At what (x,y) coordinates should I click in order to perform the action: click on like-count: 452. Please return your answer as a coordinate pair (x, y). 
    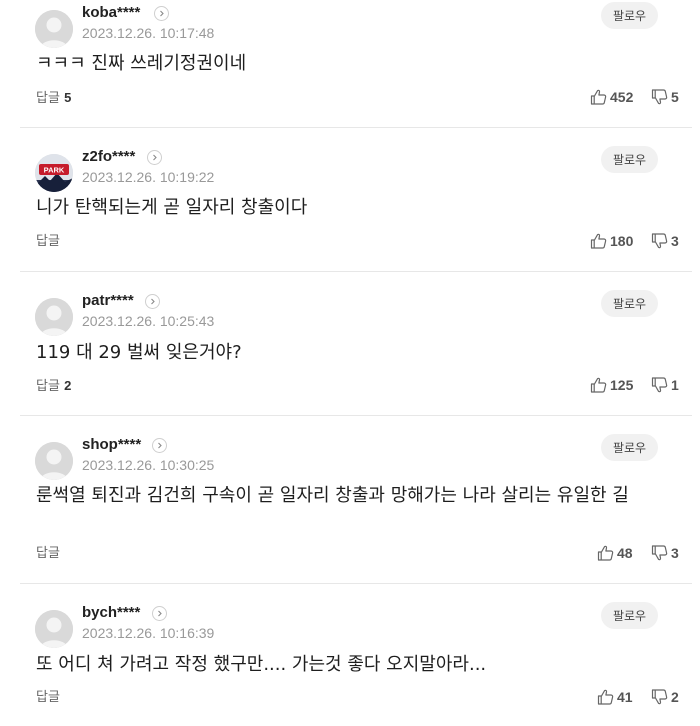
    Looking at the image, I should click on (622, 97).